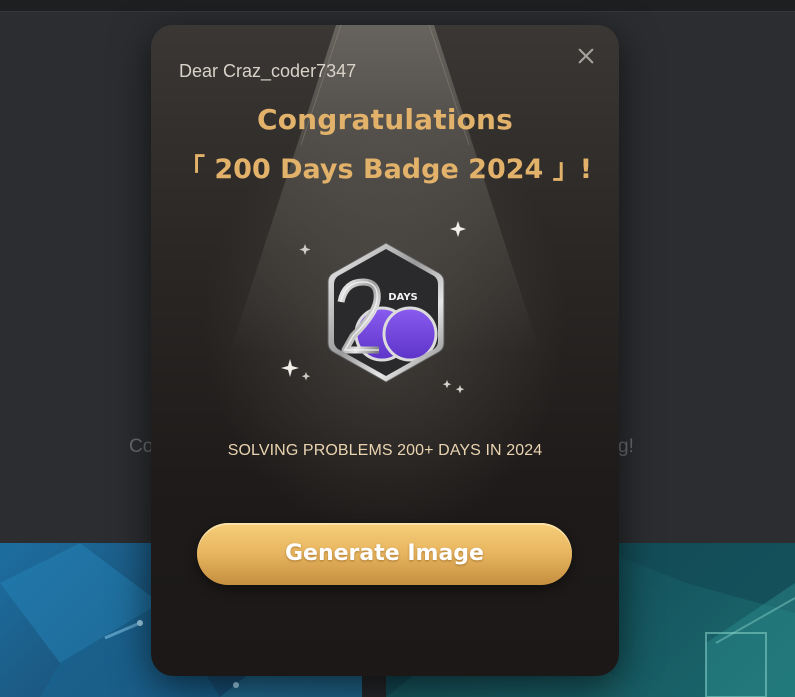 The height and width of the screenshot is (697, 795). I want to click on badge-caption: SOLVING PROBLEMS 200+ DAYS IN 2024, so click(385, 450).